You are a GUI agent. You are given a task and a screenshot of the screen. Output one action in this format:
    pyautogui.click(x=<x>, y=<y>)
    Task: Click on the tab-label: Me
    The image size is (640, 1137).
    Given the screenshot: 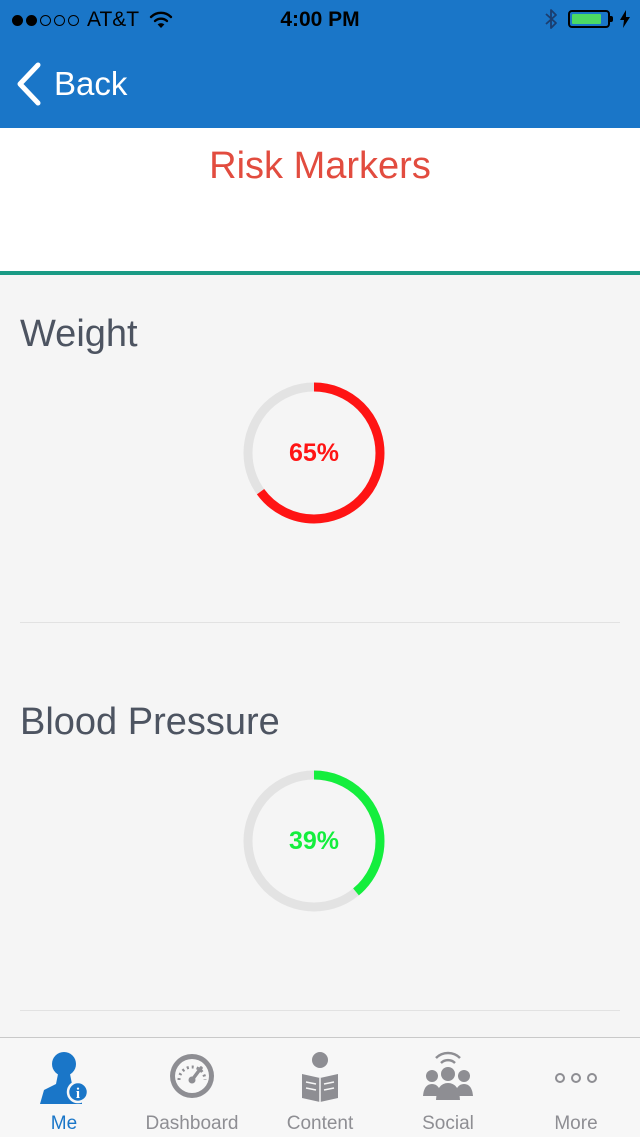 What is the action you would take?
    pyautogui.click(x=64, y=1123)
    